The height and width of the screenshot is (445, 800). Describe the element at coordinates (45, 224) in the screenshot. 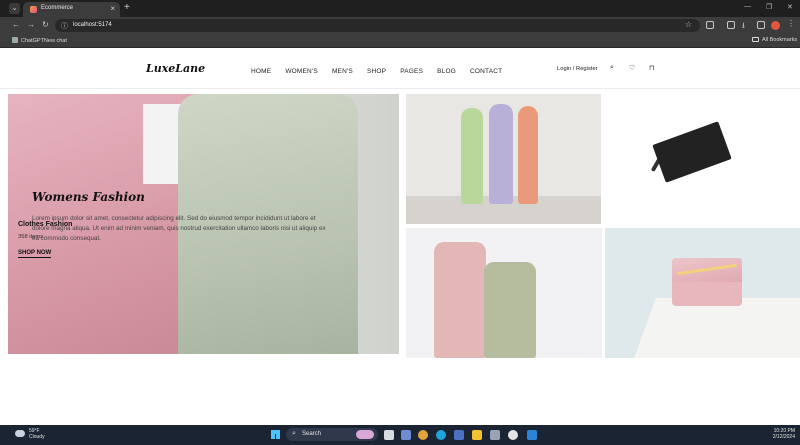

I see `hero-category: Clothes Fashion` at that location.